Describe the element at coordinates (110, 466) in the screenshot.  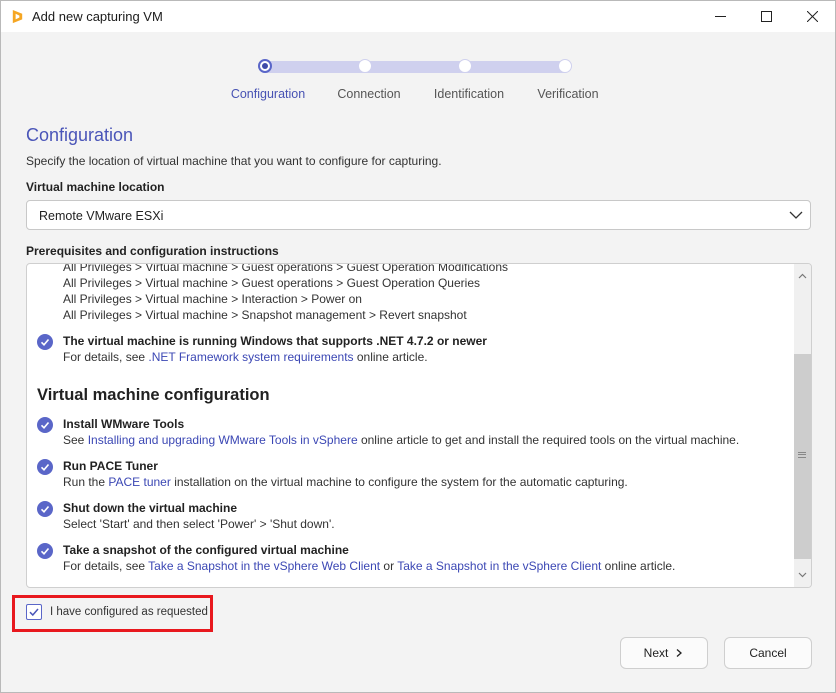
I see `item-title: Run PACE Tuner` at that location.